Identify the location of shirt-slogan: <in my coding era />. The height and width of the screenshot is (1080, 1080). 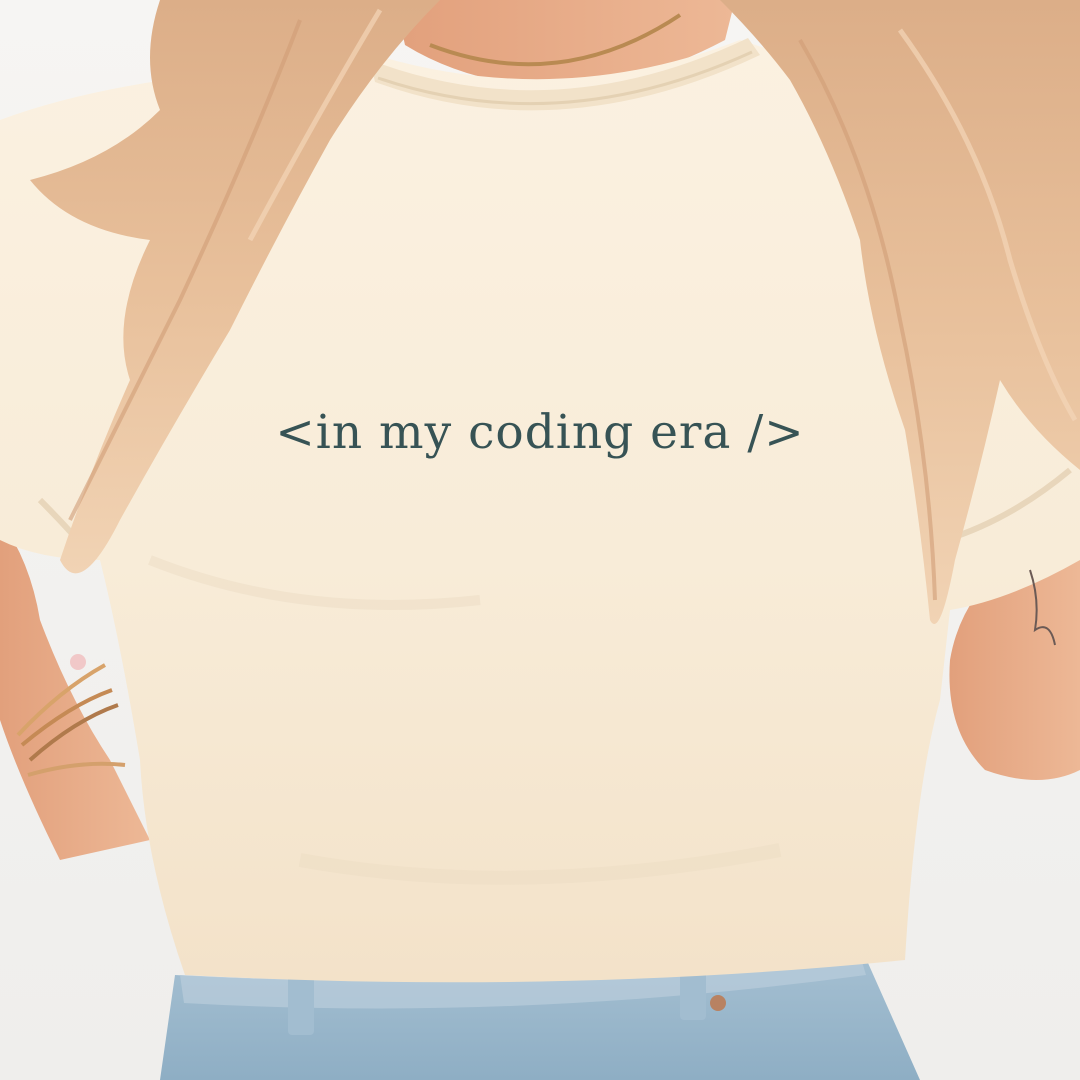
(540, 432).